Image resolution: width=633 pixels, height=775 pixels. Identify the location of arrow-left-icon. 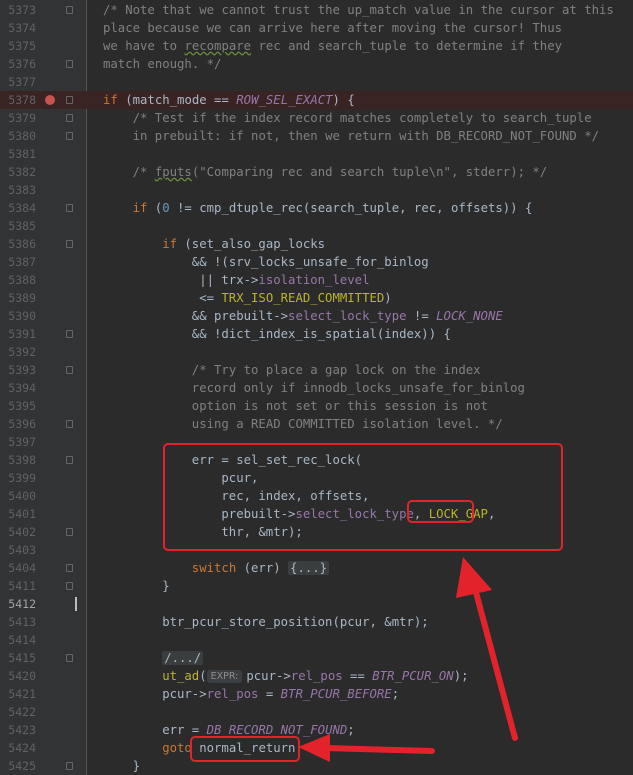
(366, 748).